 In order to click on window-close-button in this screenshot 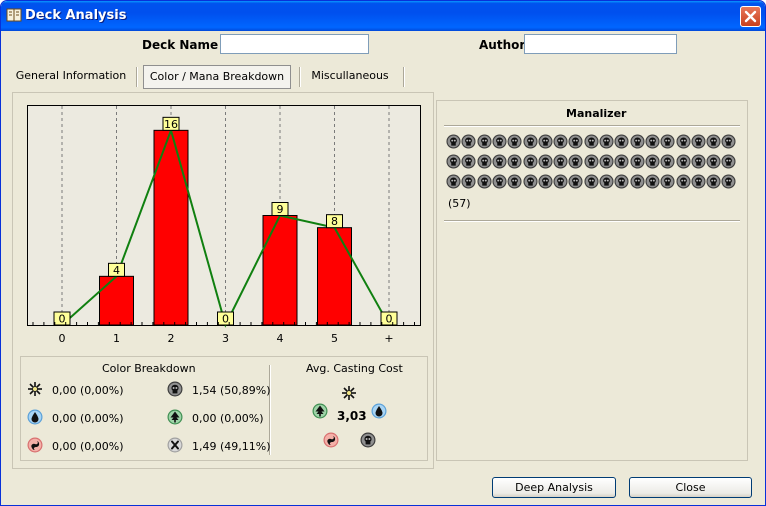, I will do `click(750, 16)`.